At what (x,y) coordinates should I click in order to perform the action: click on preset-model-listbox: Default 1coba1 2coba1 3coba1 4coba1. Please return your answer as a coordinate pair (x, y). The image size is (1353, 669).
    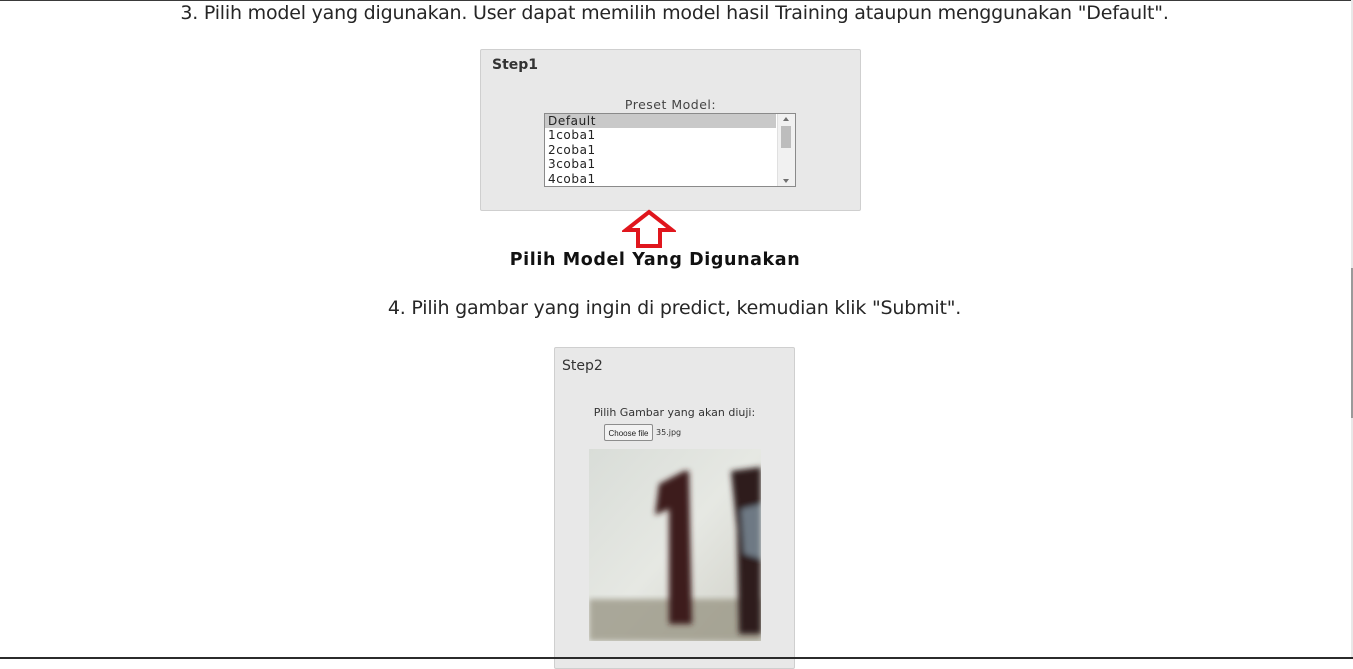
    Looking at the image, I should click on (670, 150).